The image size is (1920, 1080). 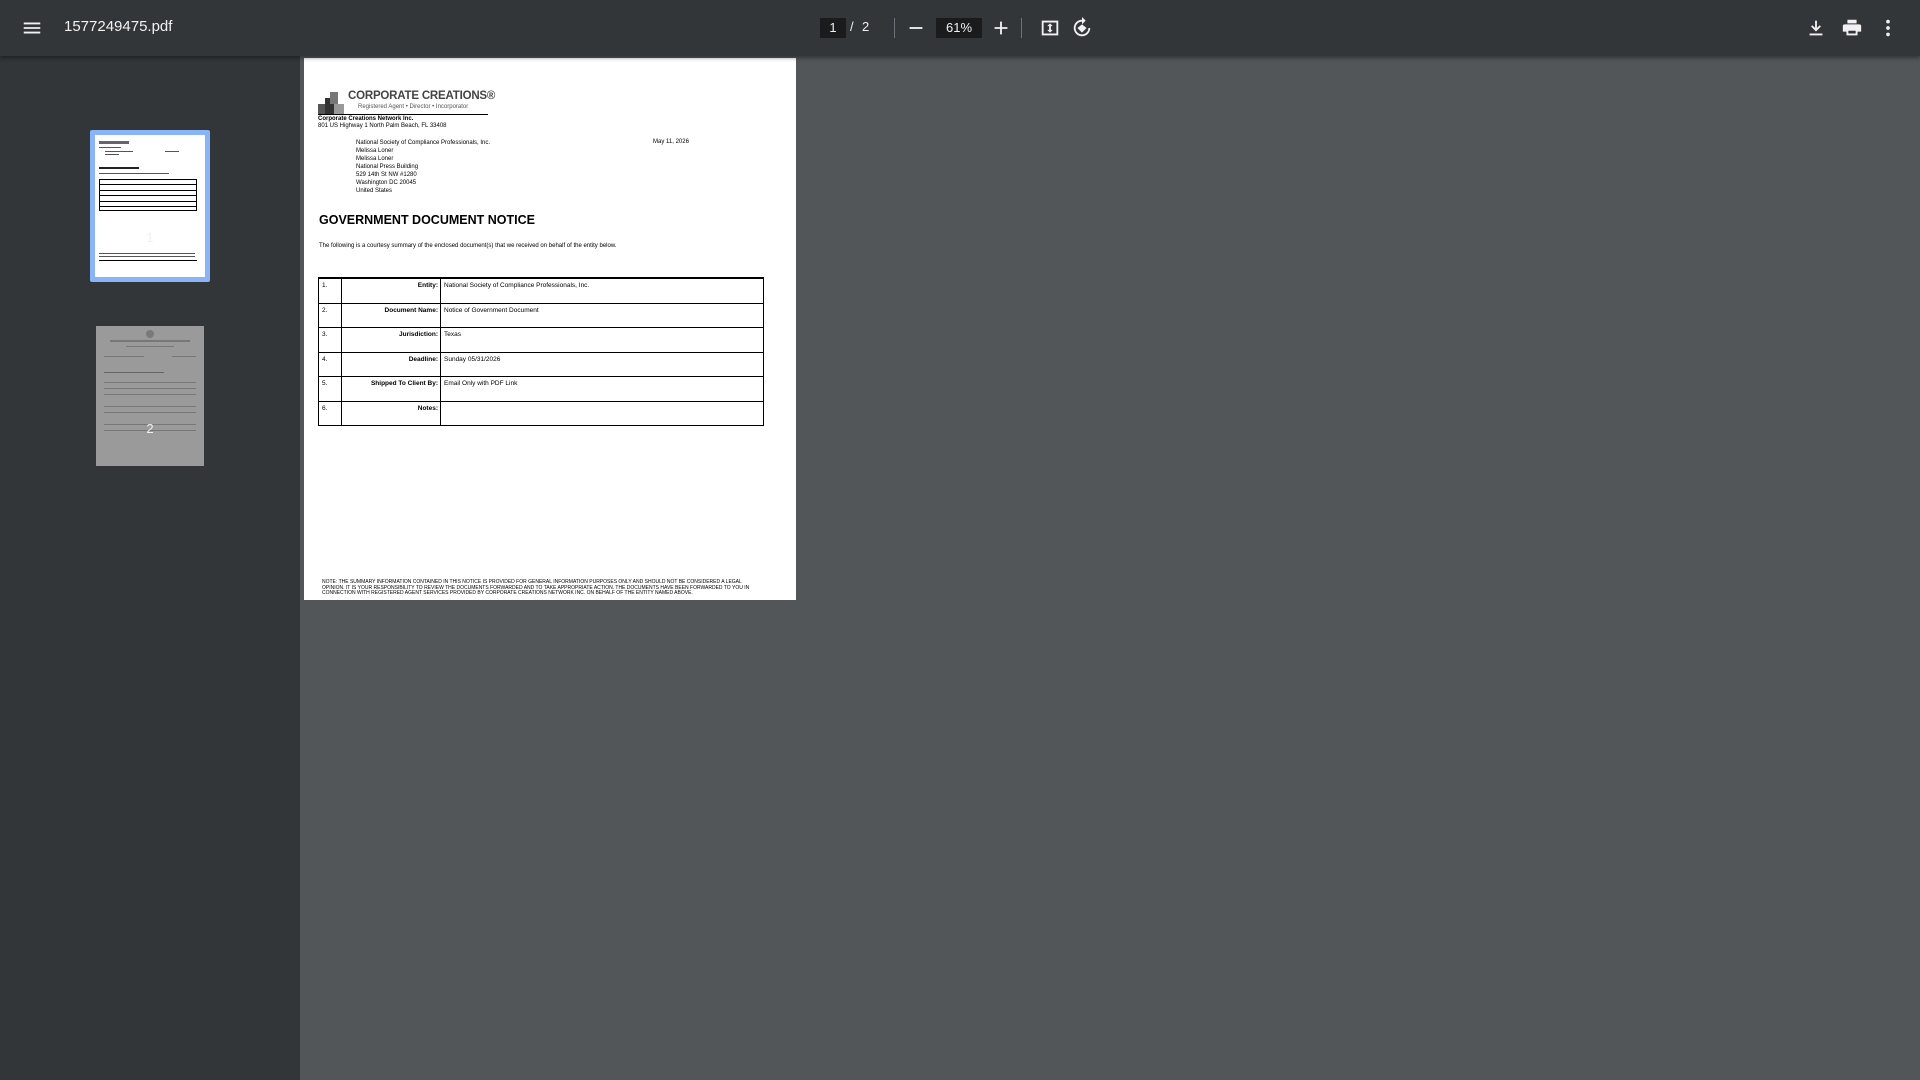 I want to click on zoom-in-button, so click(x=1001, y=28).